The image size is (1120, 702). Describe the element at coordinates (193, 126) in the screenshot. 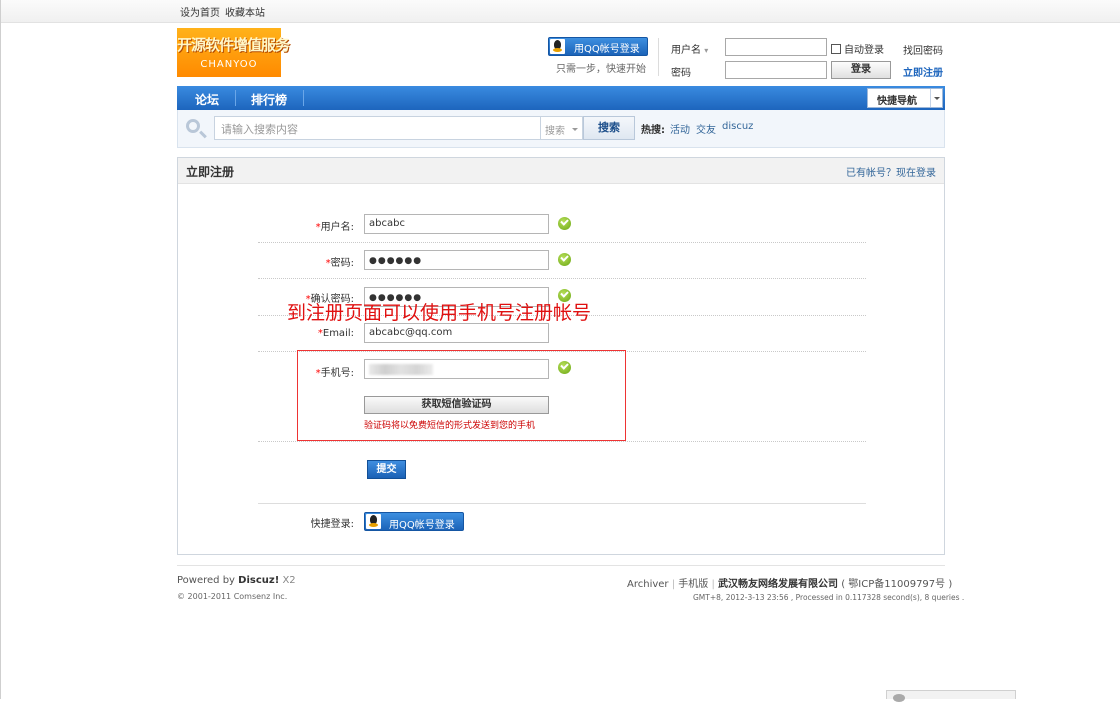

I see `search-icon` at that location.